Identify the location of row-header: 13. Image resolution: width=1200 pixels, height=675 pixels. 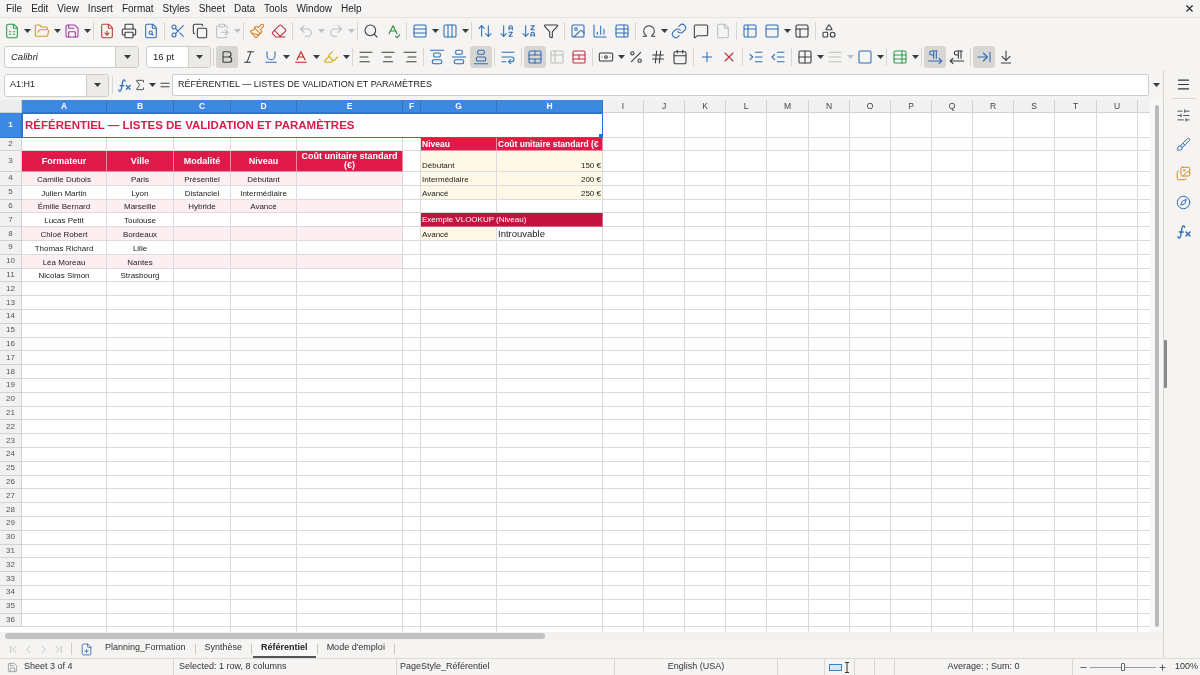
(11, 303).